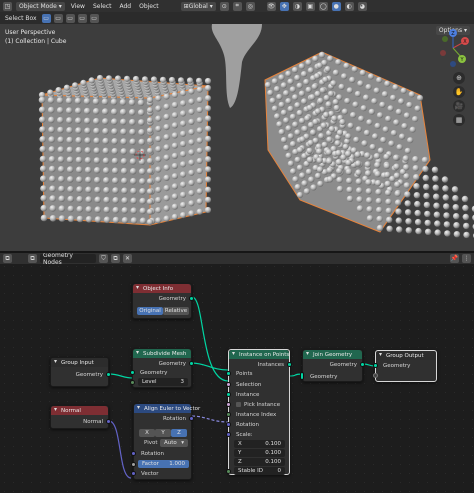 The width and height of the screenshot is (474, 493). What do you see at coordinates (133, 464) in the screenshot?
I see `align-euler-factor-socket` at bounding box center [133, 464].